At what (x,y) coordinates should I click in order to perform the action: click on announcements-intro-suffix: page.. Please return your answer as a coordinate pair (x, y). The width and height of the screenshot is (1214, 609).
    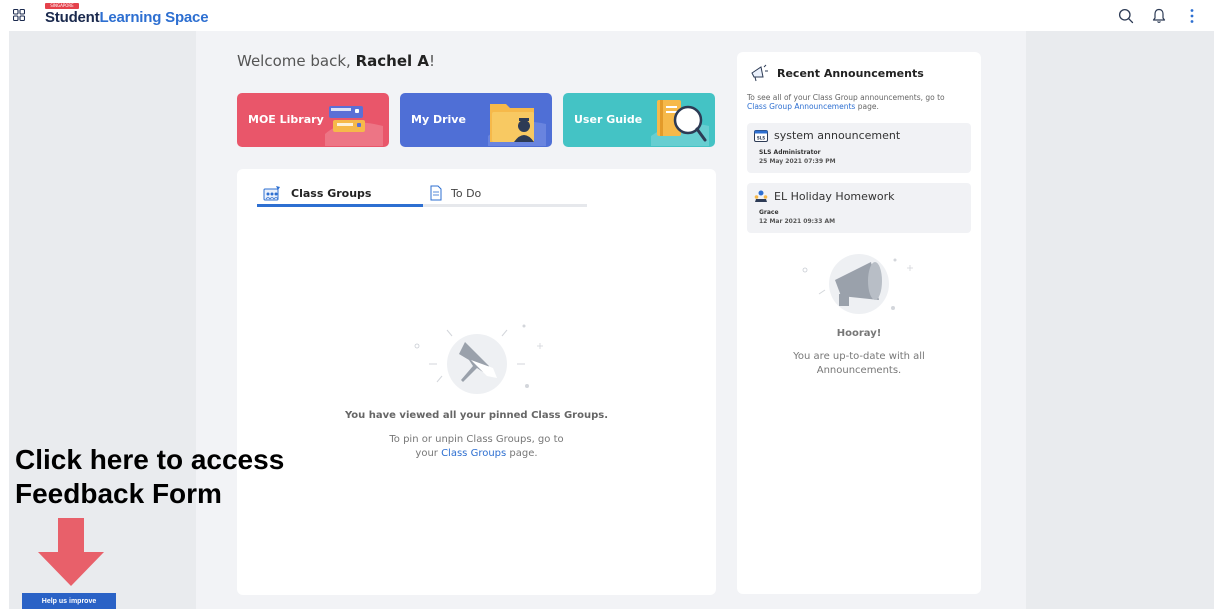
    Looking at the image, I should click on (867, 106).